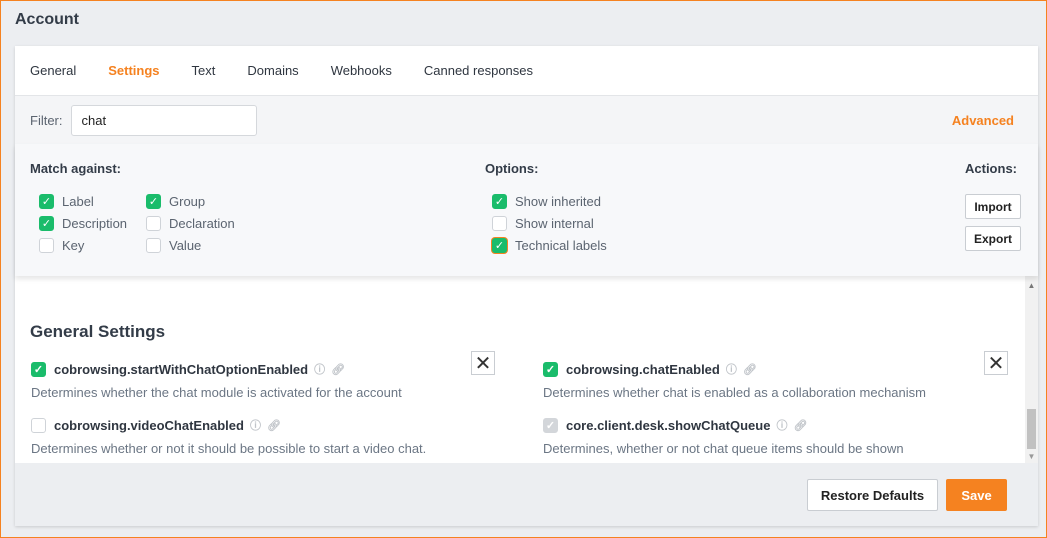  What do you see at coordinates (872, 495) in the screenshot?
I see `restore-defaults-button: Restore Defaults` at bounding box center [872, 495].